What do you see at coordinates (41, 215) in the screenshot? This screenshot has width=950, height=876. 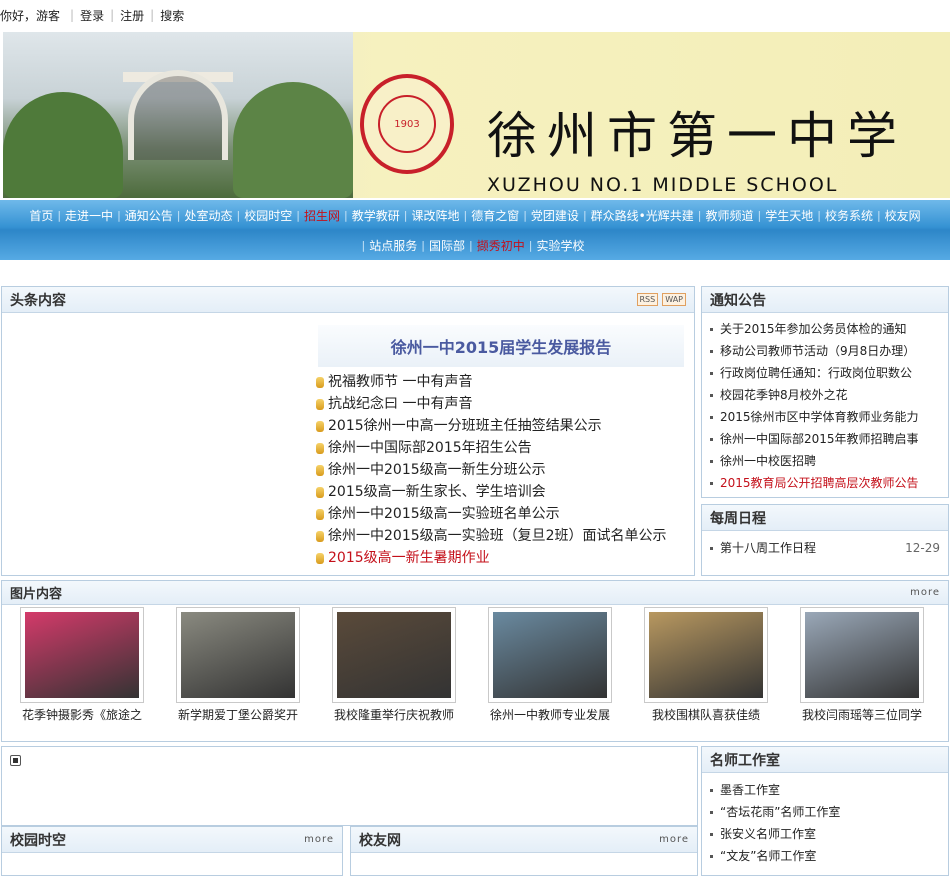 I see `nav-item: 首页` at bounding box center [41, 215].